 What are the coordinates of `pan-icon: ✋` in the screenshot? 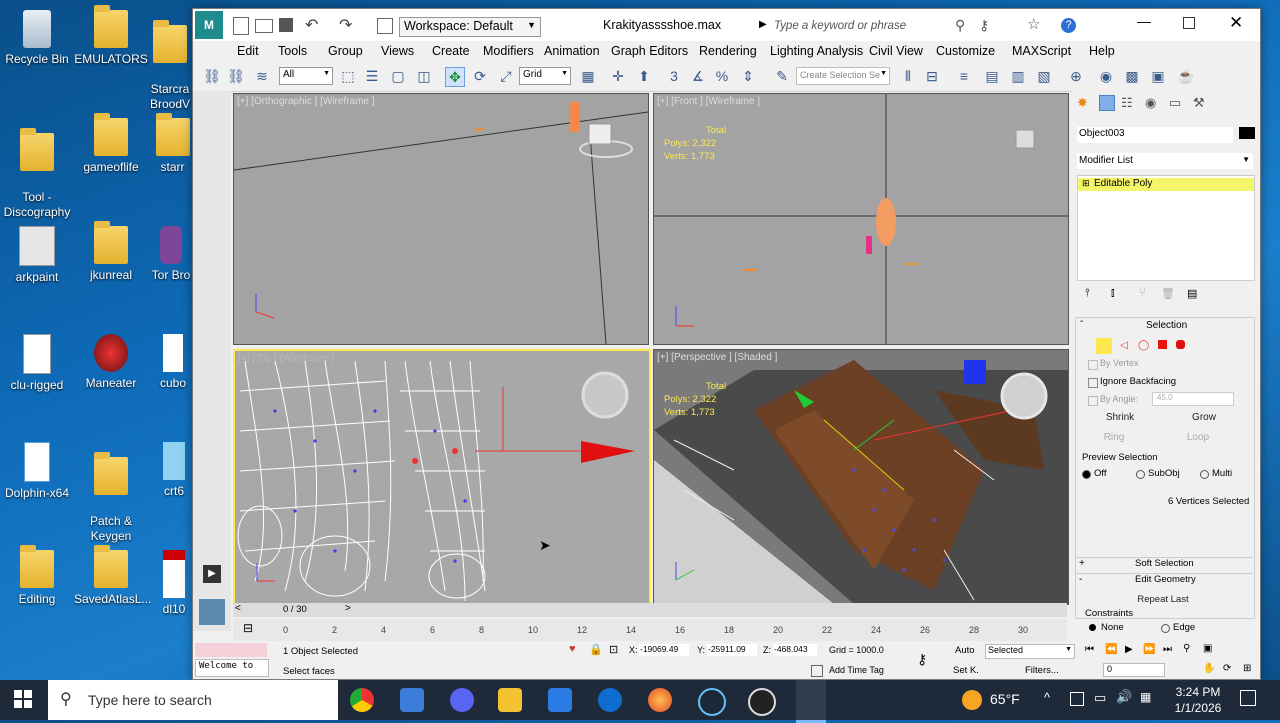 It's located at (1209, 668).